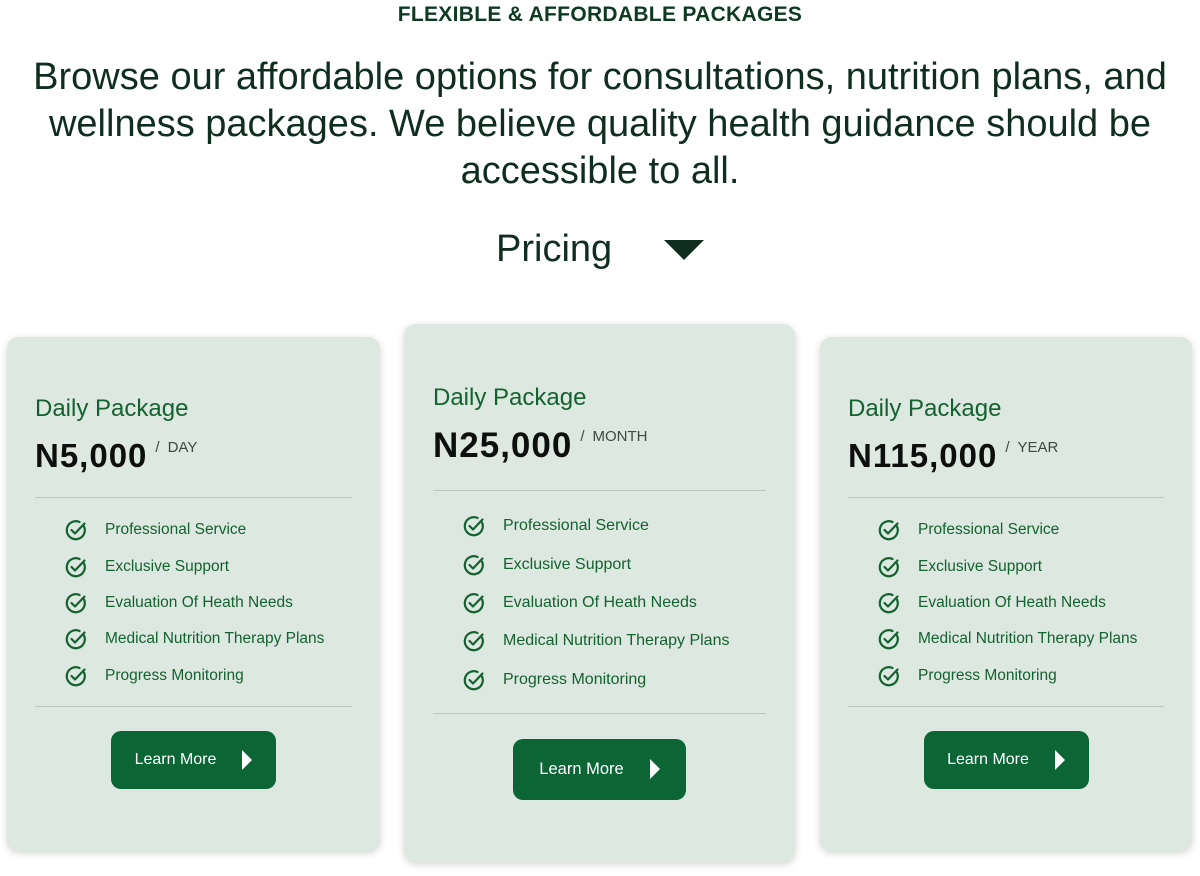 This screenshot has height=876, width=1200. Describe the element at coordinates (684, 249) in the screenshot. I see `caret-down-icon` at that location.